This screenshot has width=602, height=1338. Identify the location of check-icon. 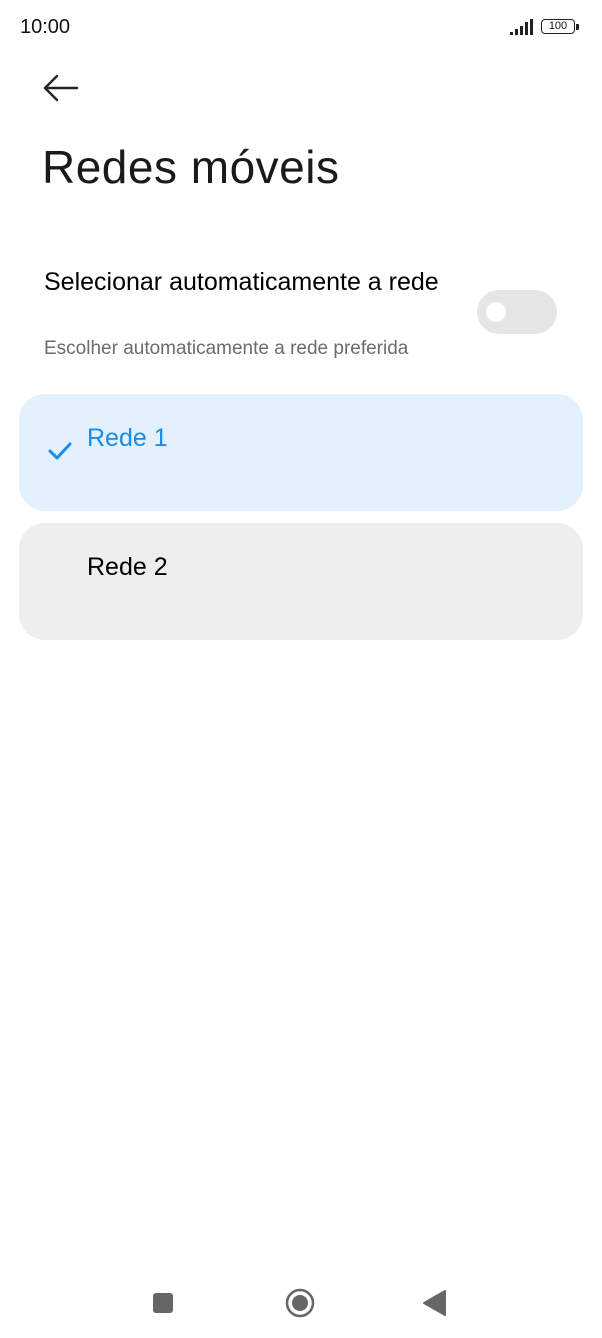
(60, 451).